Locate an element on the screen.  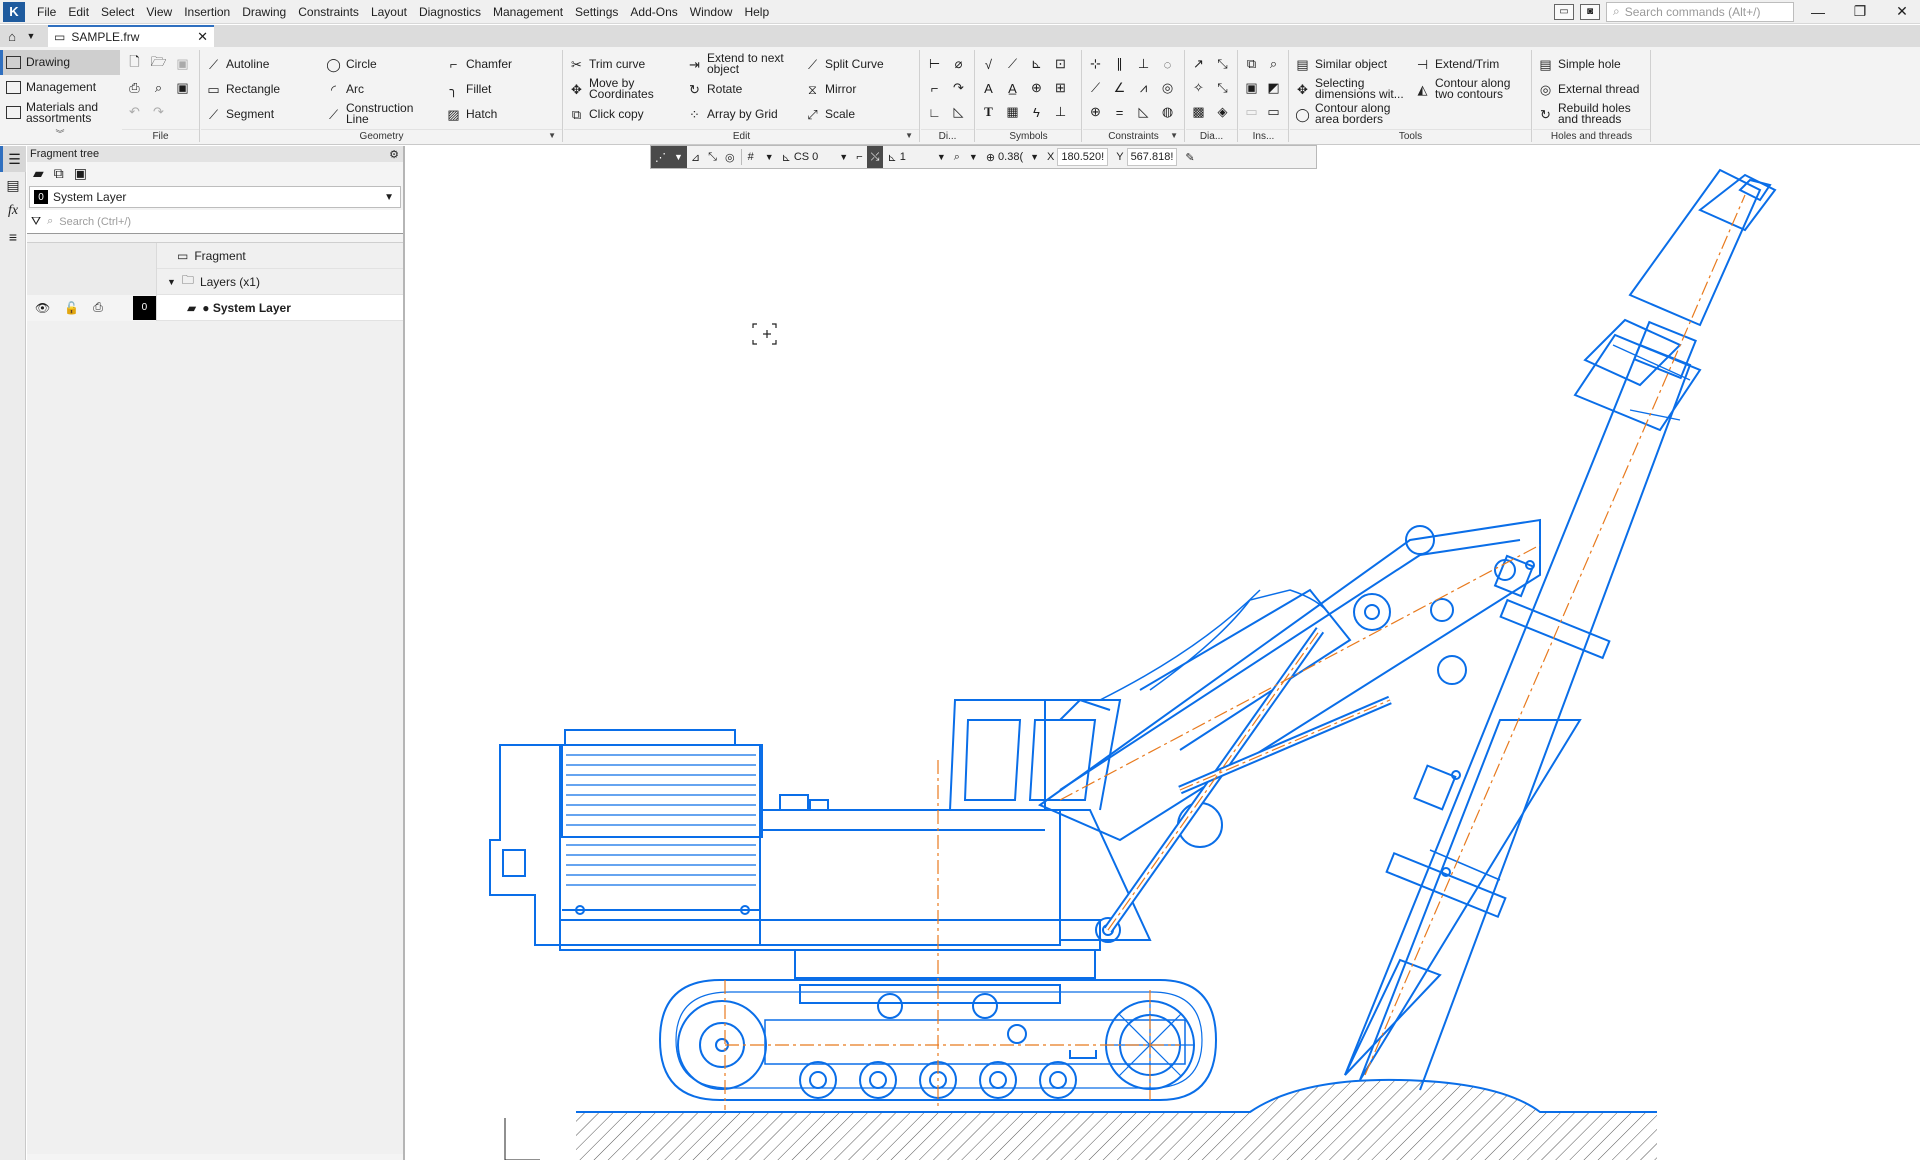
fix-point-icon: ⊹ is located at coordinates (1095, 64).